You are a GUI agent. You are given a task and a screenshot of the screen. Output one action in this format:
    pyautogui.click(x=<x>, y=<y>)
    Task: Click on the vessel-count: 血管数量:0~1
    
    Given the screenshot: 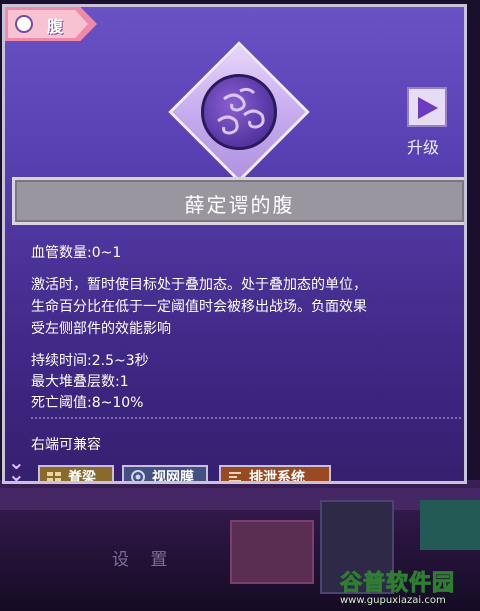 What is the action you would take?
    pyautogui.click(x=76, y=253)
    